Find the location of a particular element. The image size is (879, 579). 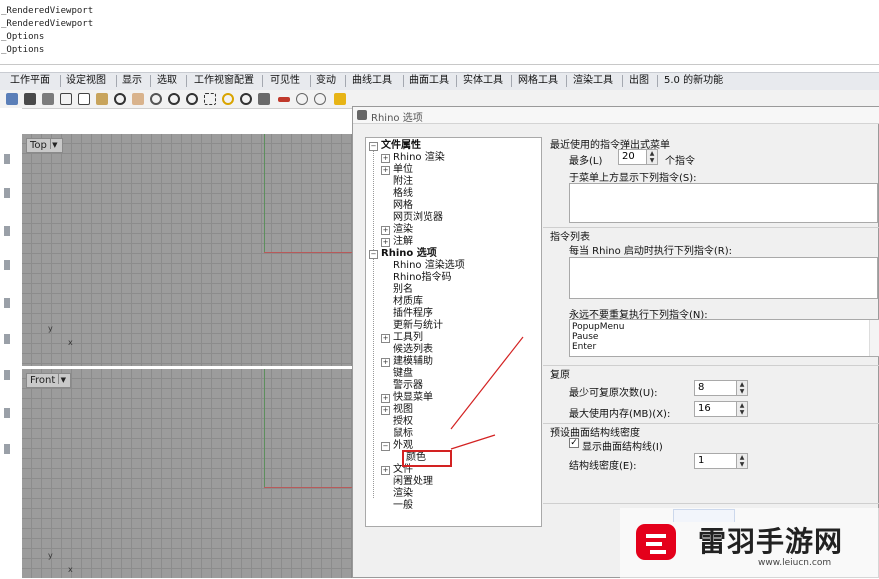

tab-visibility: 可见性 is located at coordinates (285, 81).